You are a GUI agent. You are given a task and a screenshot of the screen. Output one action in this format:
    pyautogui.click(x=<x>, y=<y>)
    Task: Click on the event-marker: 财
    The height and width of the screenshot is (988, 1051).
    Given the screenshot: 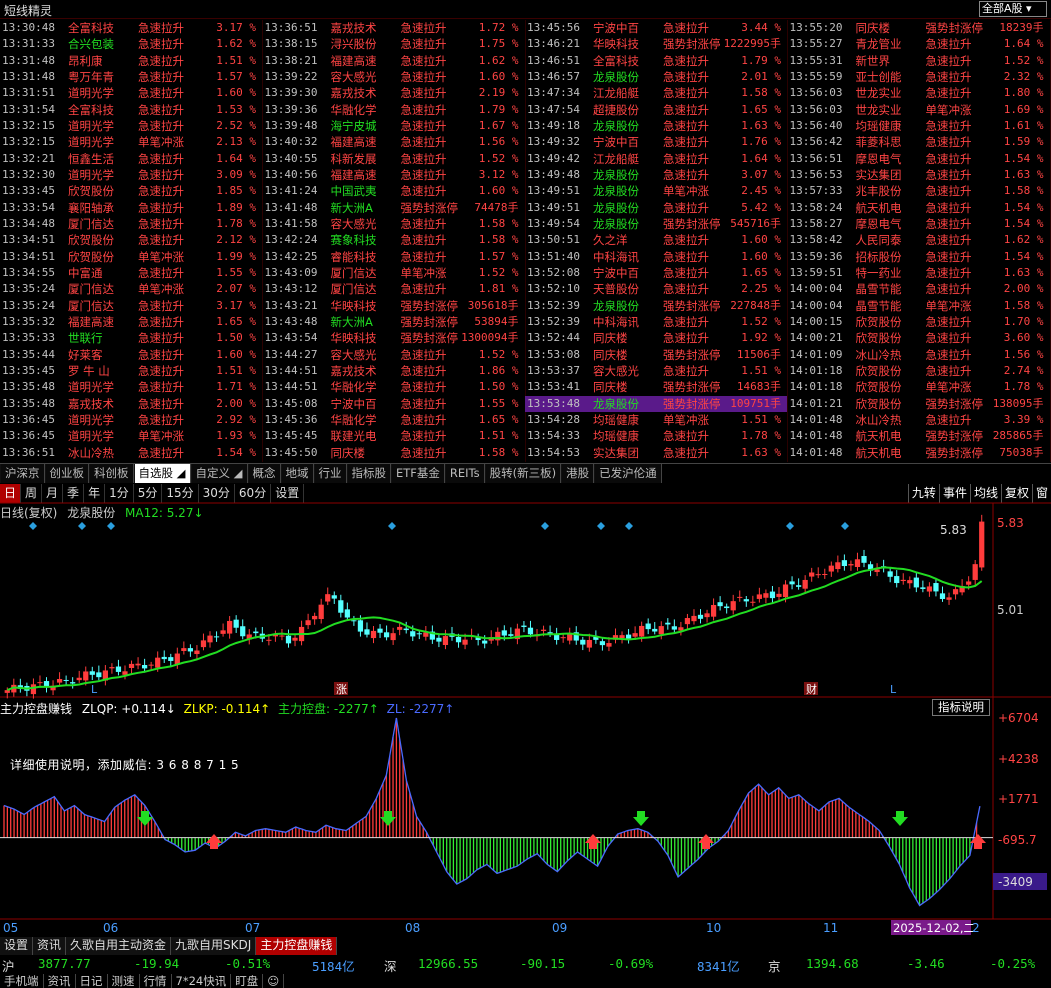 What is the action you would take?
    pyautogui.click(x=811, y=689)
    